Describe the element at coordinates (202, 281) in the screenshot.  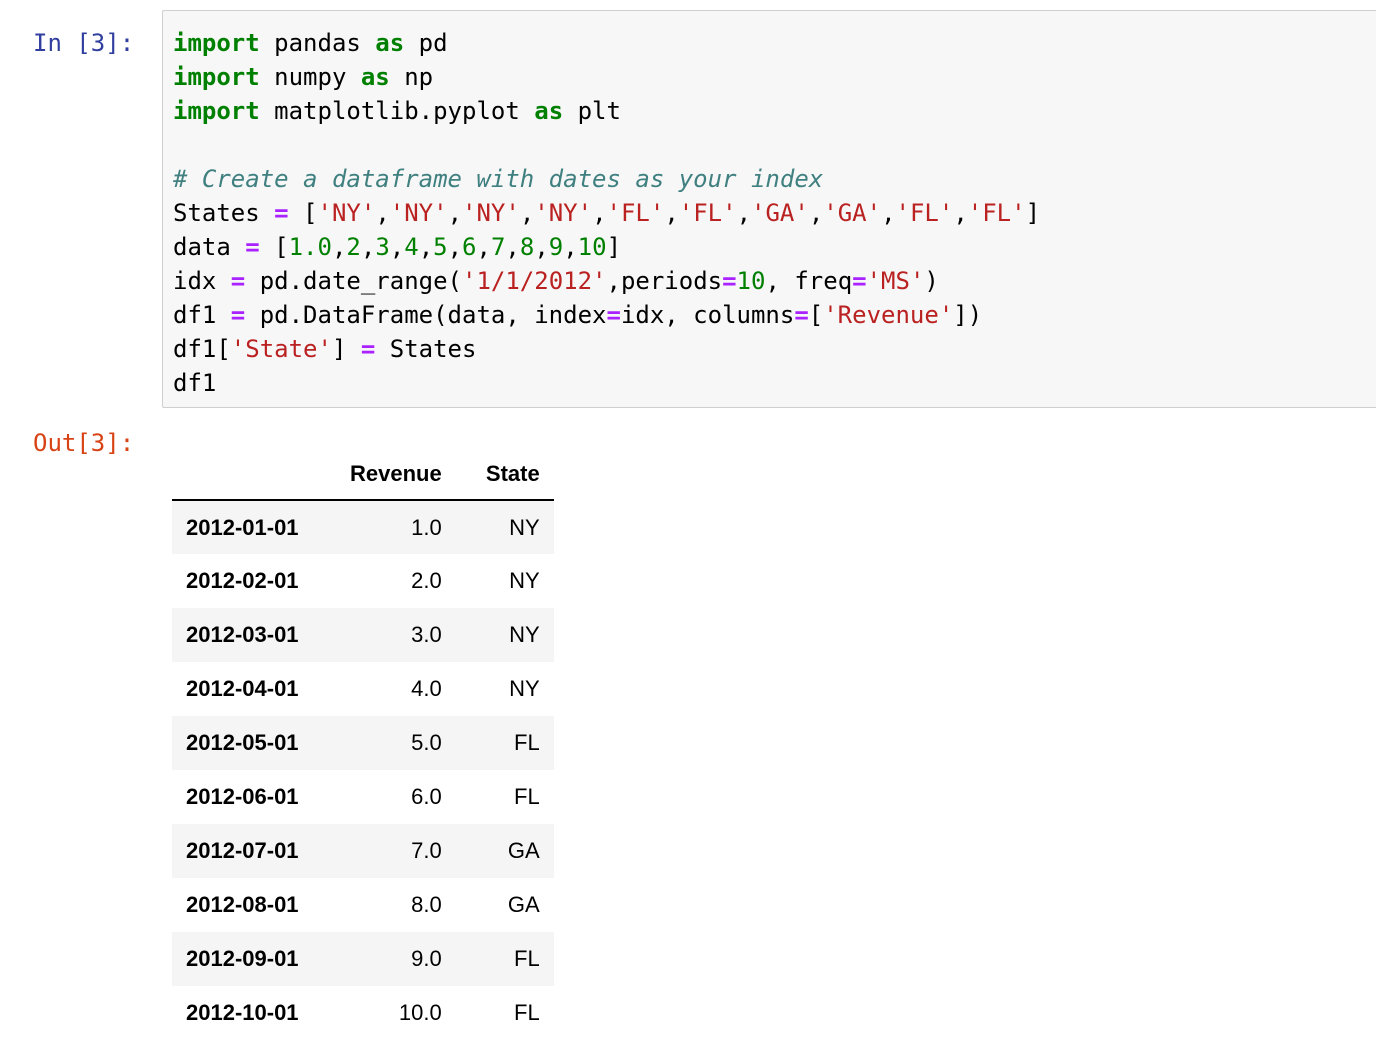
I see `code-token: idx` at that location.